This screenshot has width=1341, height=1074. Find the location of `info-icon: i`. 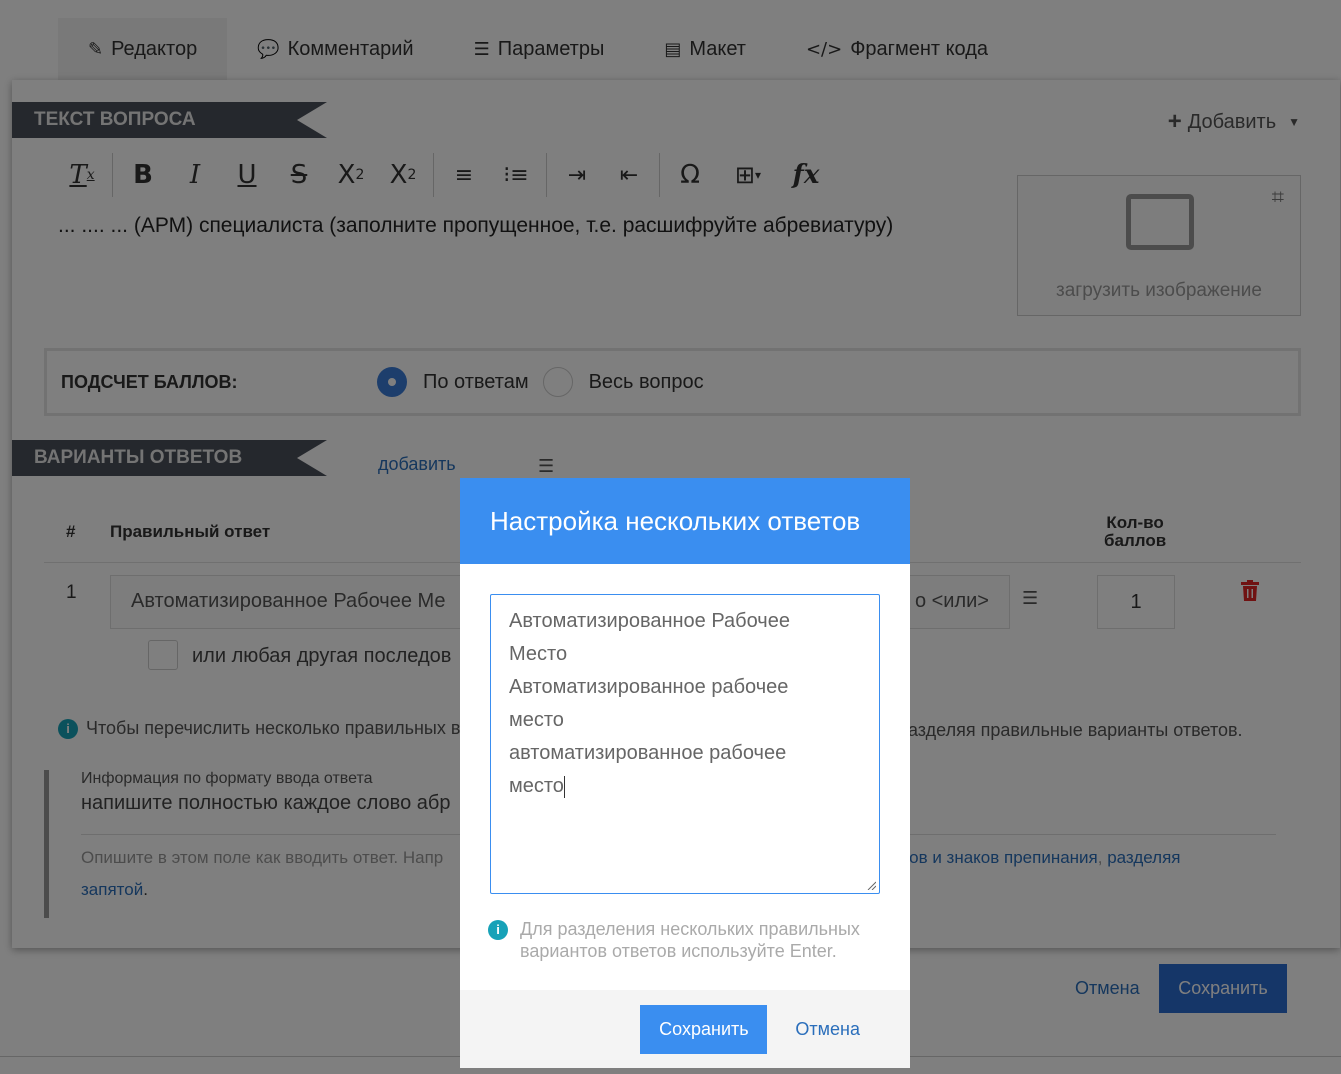

info-icon: i is located at coordinates (498, 930).